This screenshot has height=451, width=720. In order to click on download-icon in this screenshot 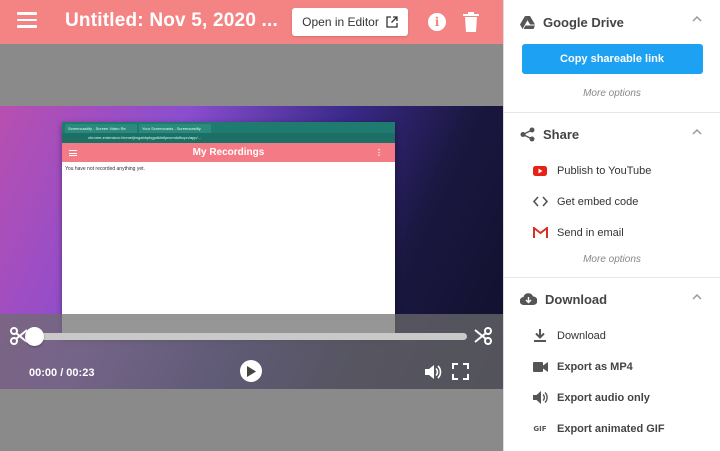, I will do `click(540, 336)`.